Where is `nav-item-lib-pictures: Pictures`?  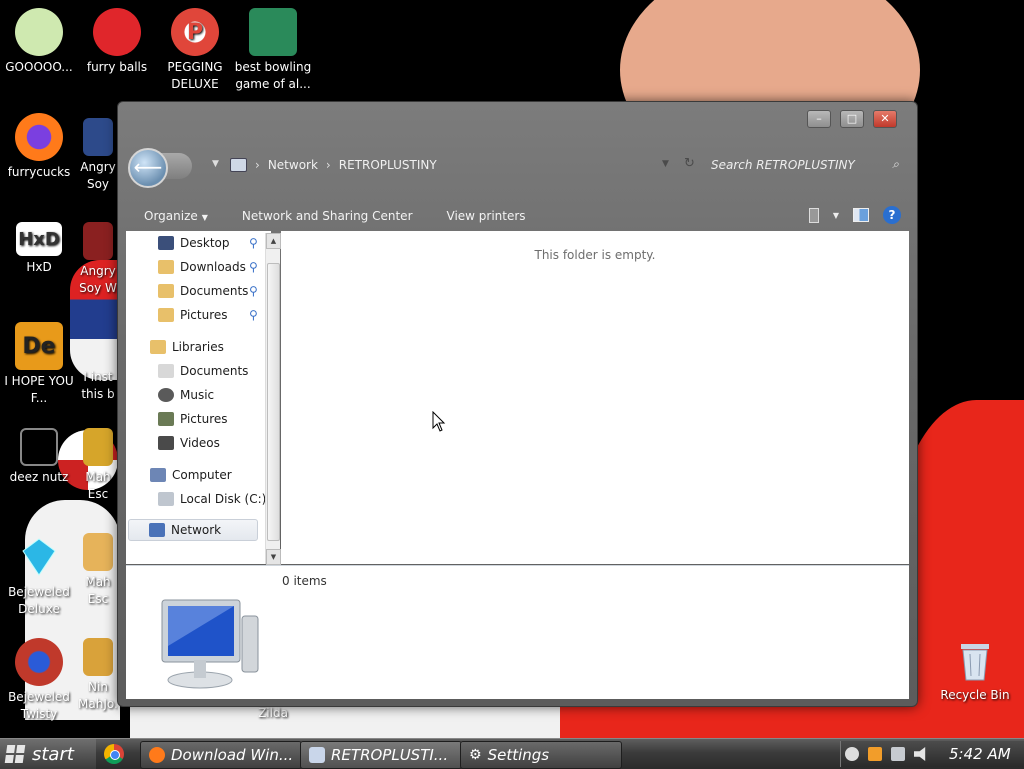
nav-item-lib-pictures: Pictures is located at coordinates (193, 419).